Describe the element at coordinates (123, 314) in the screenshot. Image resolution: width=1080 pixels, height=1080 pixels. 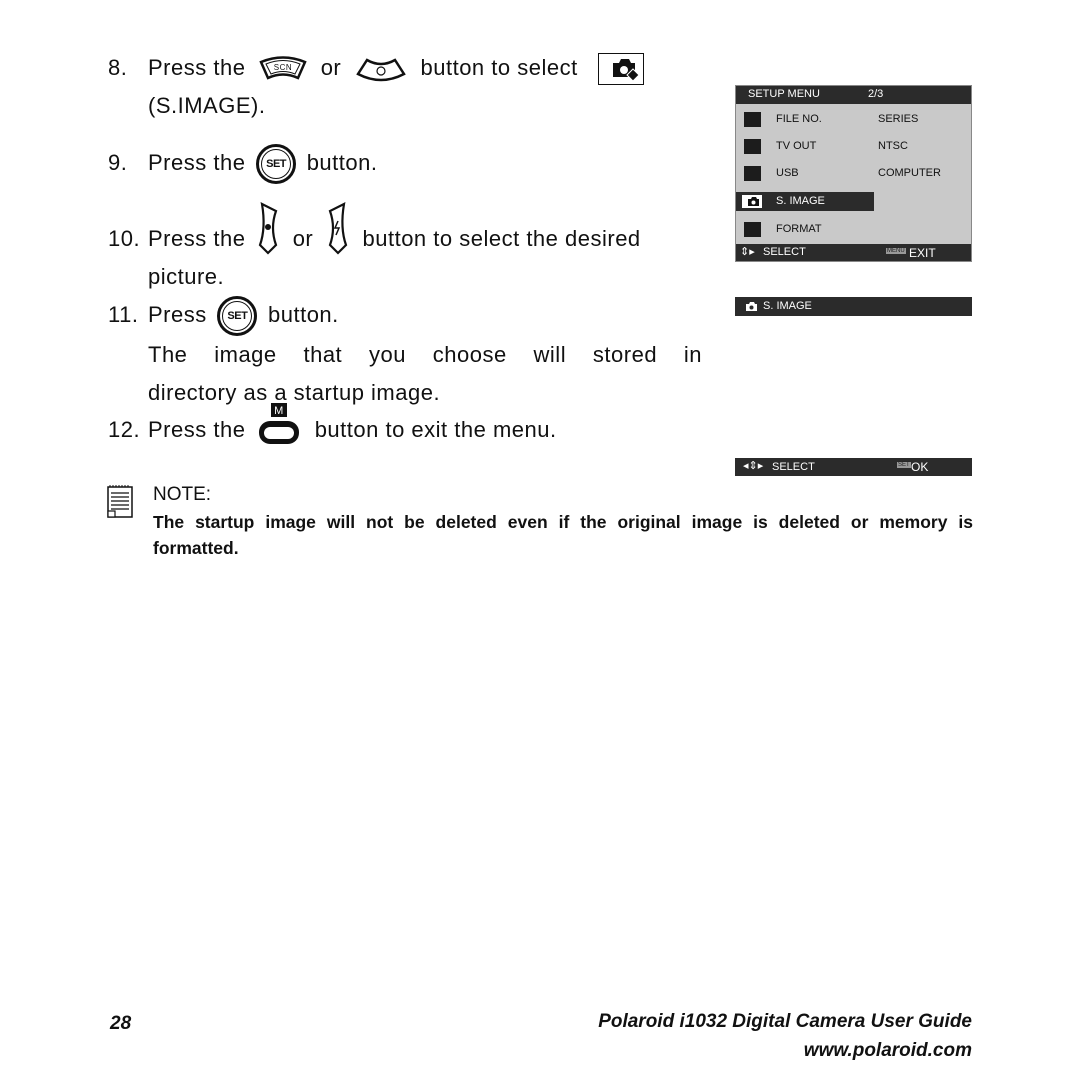
I see `step-number: 11.` at that location.